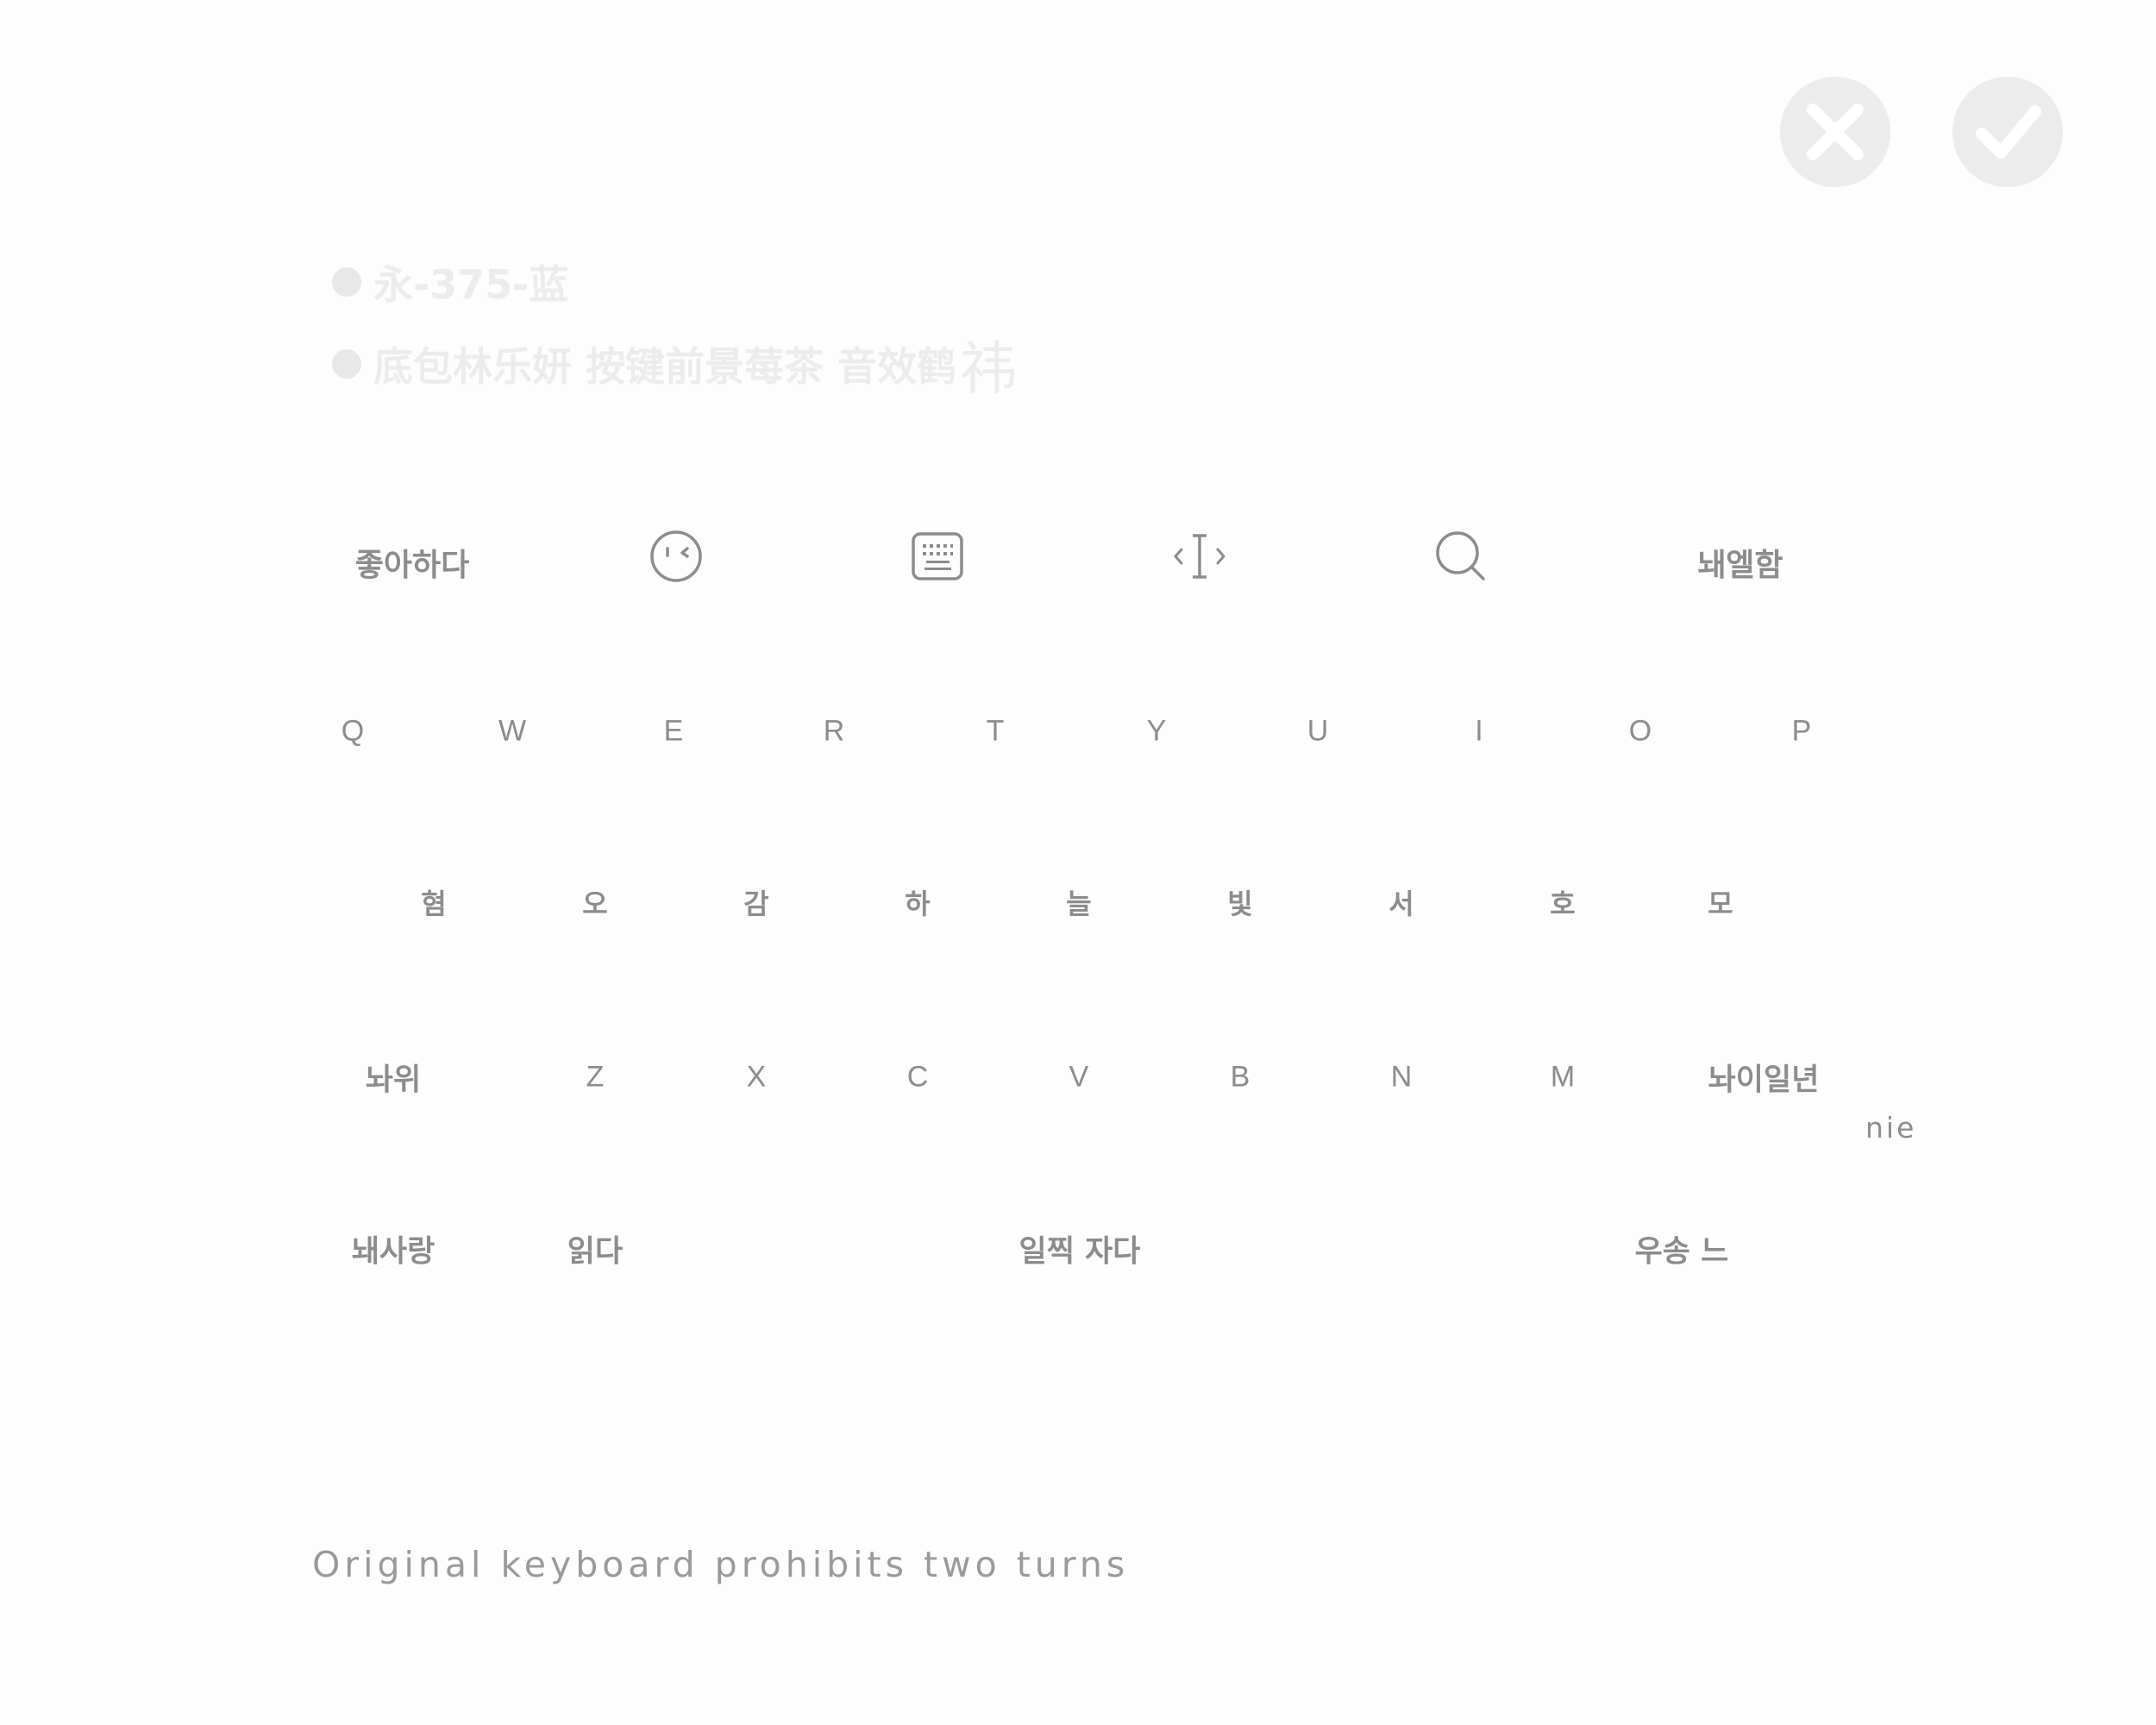 This screenshot has width=2156, height=1725. I want to click on key-w: W, so click(512, 732).